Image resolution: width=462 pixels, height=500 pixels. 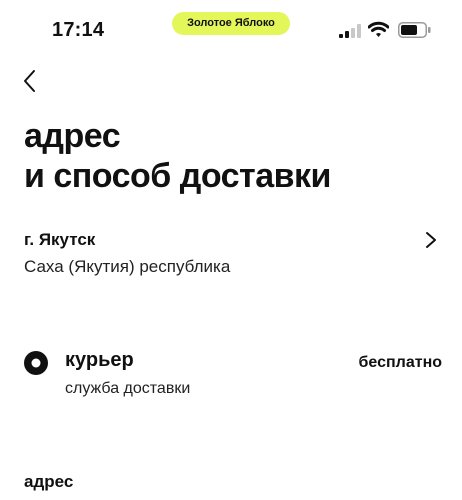 I want to click on radio-selected-icon, so click(x=36, y=363).